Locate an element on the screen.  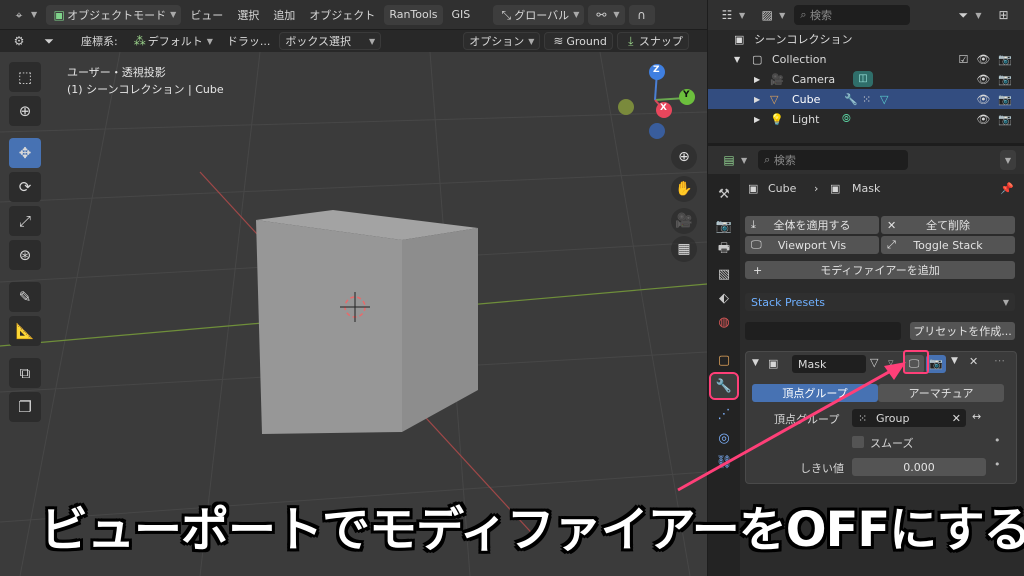
menu-select: 選択 is located at coordinates (248, 15).